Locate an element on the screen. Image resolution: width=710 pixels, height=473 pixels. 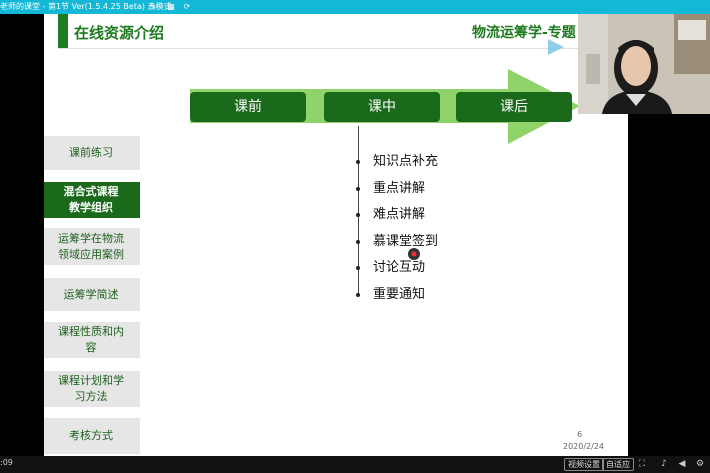
nav-blended-course: 混合式课程 教学组织 is located at coordinates (92, 200).